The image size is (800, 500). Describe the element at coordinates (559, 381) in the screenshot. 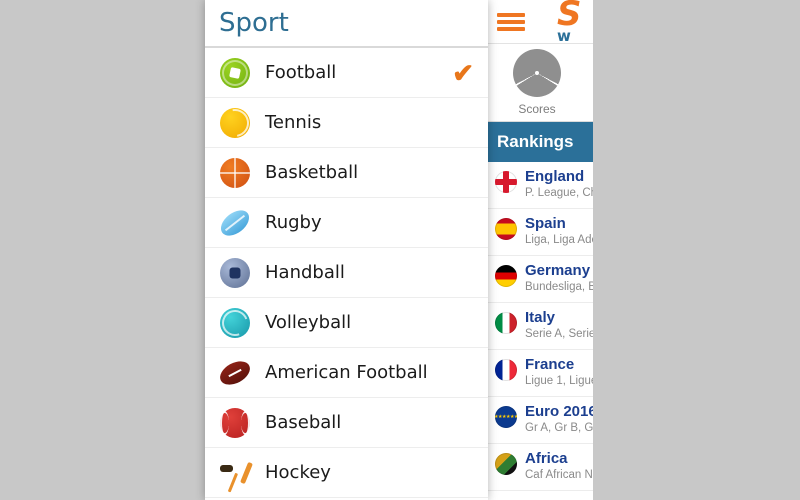

I see `list-item-subtitle: Ligue 1, Ligue` at that location.